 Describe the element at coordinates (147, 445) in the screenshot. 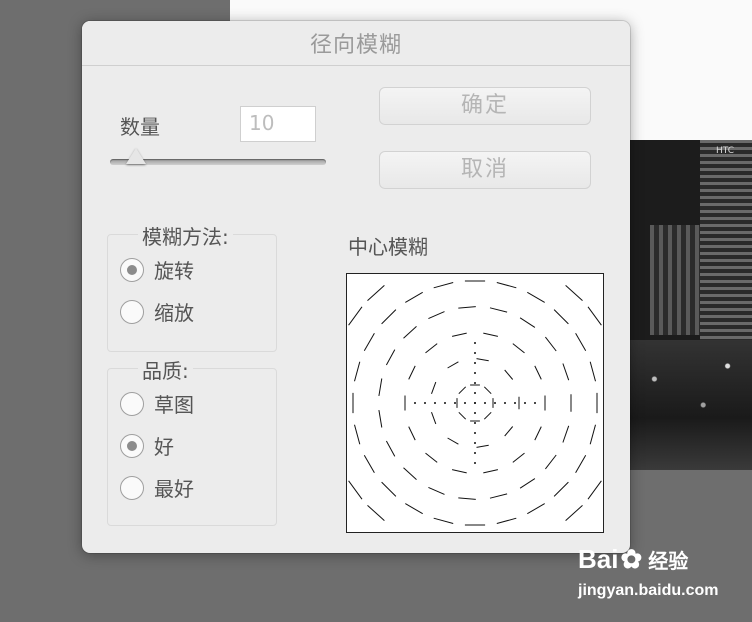

I see `radio-option-good: 好` at that location.